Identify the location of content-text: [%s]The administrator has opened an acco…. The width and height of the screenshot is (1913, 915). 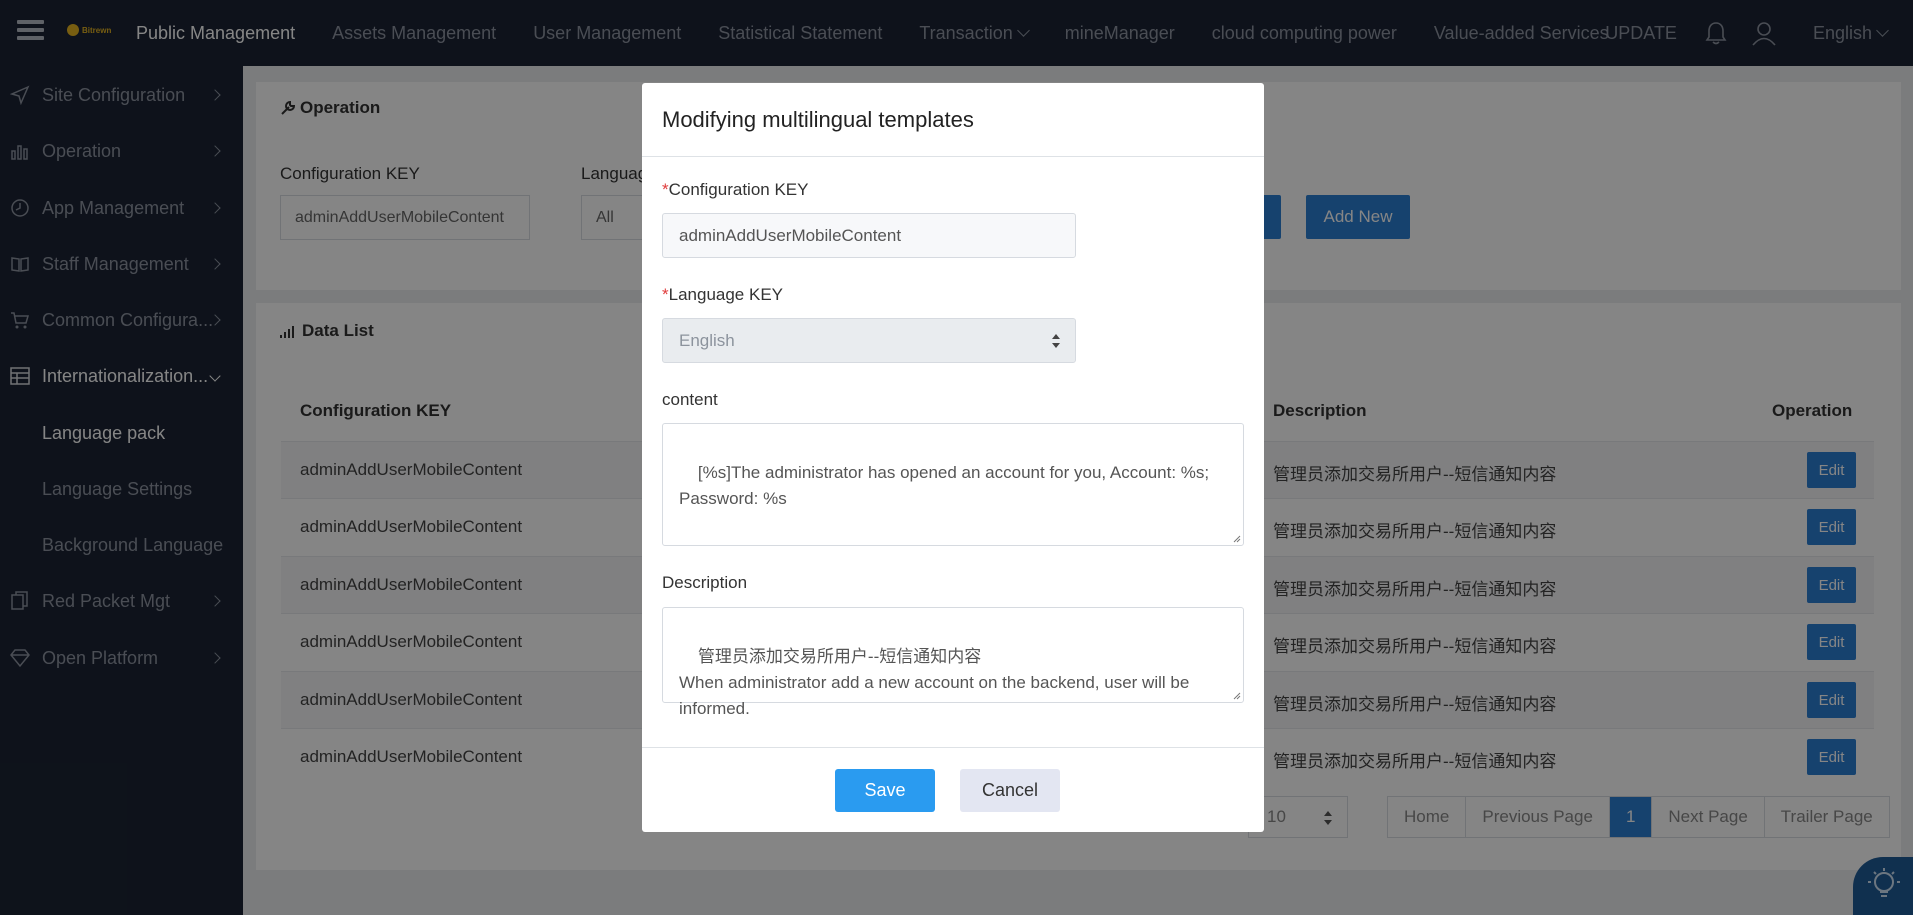
(944, 485).